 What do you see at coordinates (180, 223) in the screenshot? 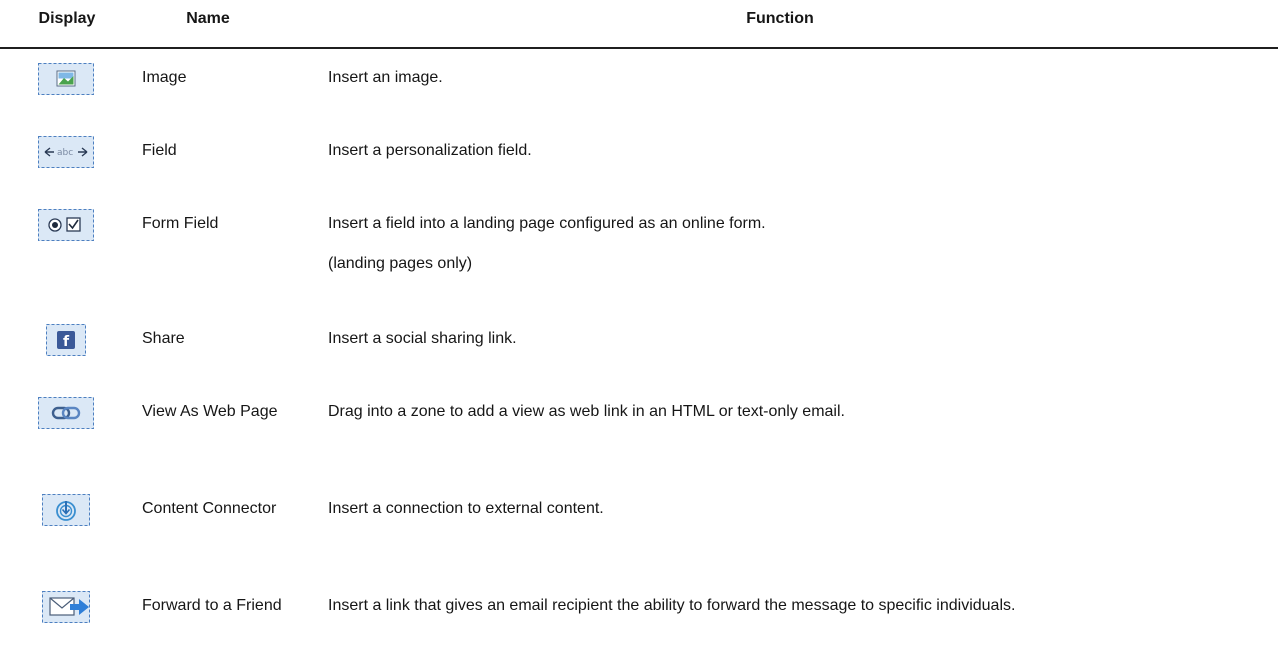
I see `row-name: Form Field` at bounding box center [180, 223].